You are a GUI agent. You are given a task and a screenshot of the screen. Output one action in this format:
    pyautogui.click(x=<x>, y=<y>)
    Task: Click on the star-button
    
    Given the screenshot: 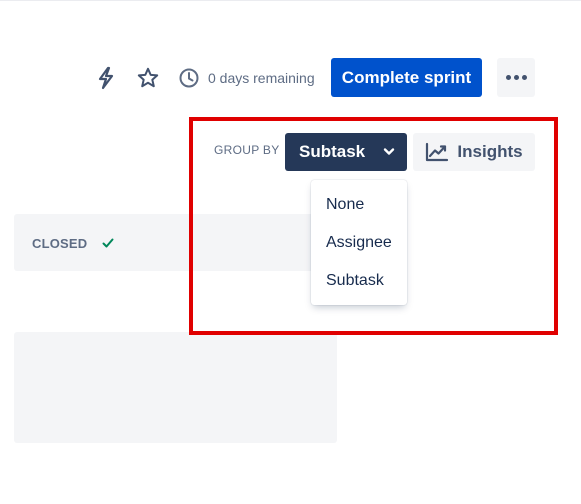 What is the action you would take?
    pyautogui.click(x=148, y=78)
    